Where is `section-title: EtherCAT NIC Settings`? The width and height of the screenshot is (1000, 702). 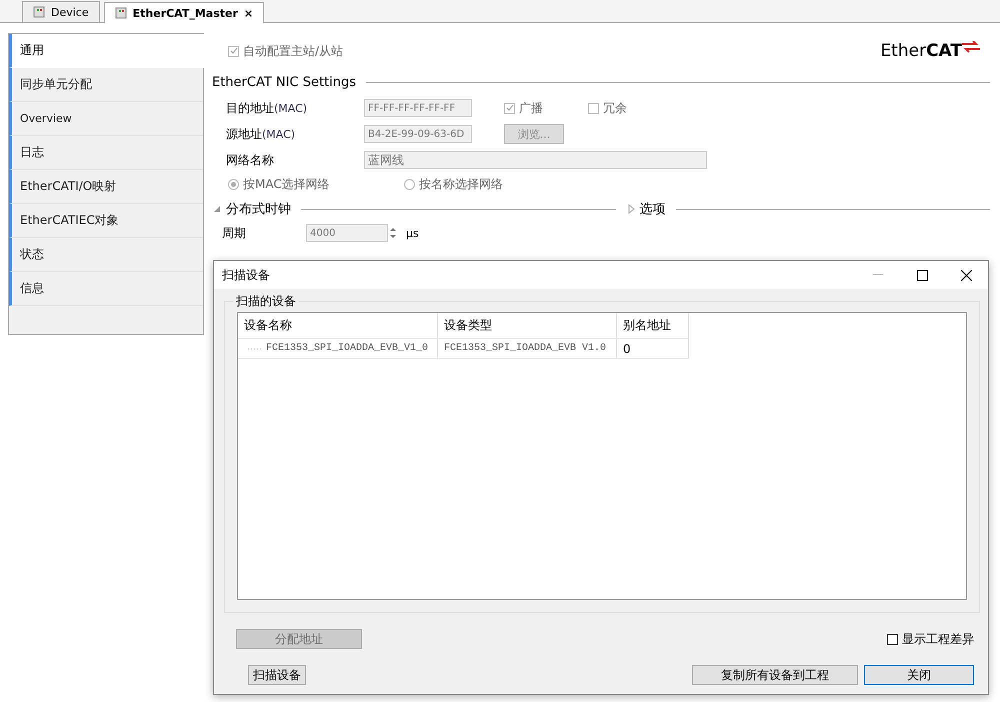 section-title: EtherCAT NIC Settings is located at coordinates (284, 82).